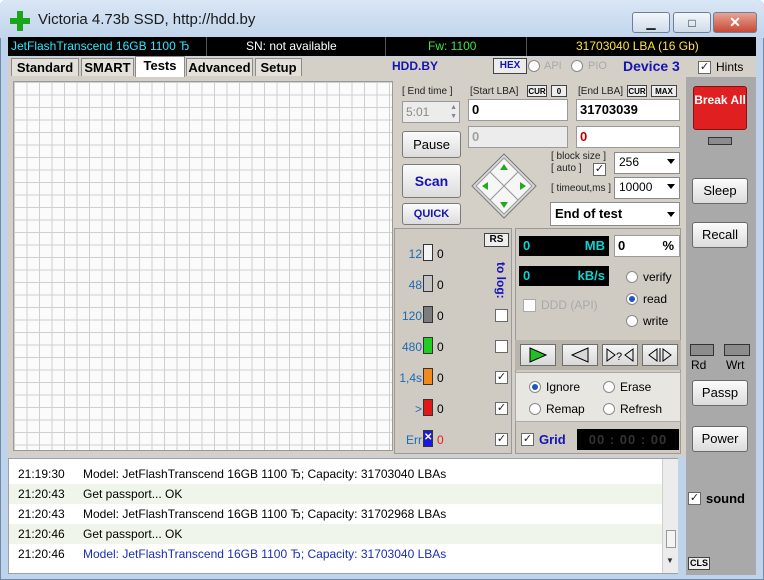  Describe the element at coordinates (632, 299) in the screenshot. I see `read-radio` at that location.